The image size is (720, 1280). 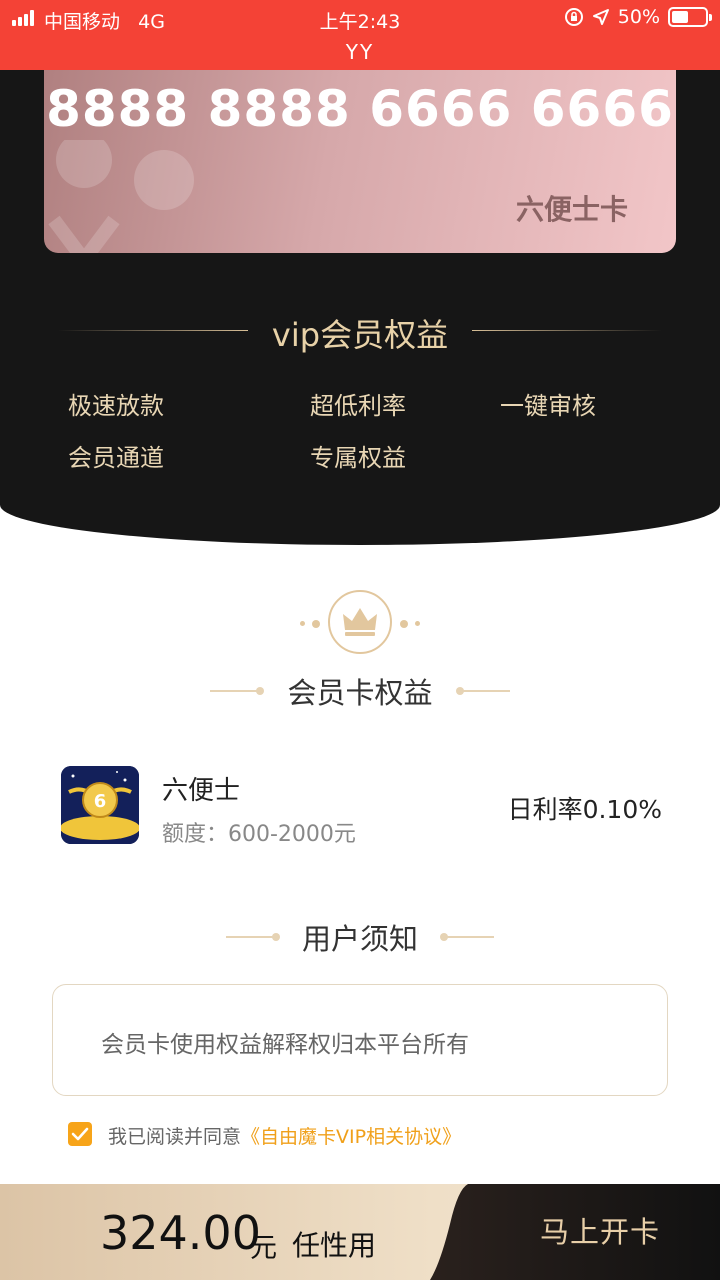 I want to click on battery-icon, so click(x=690, y=17).